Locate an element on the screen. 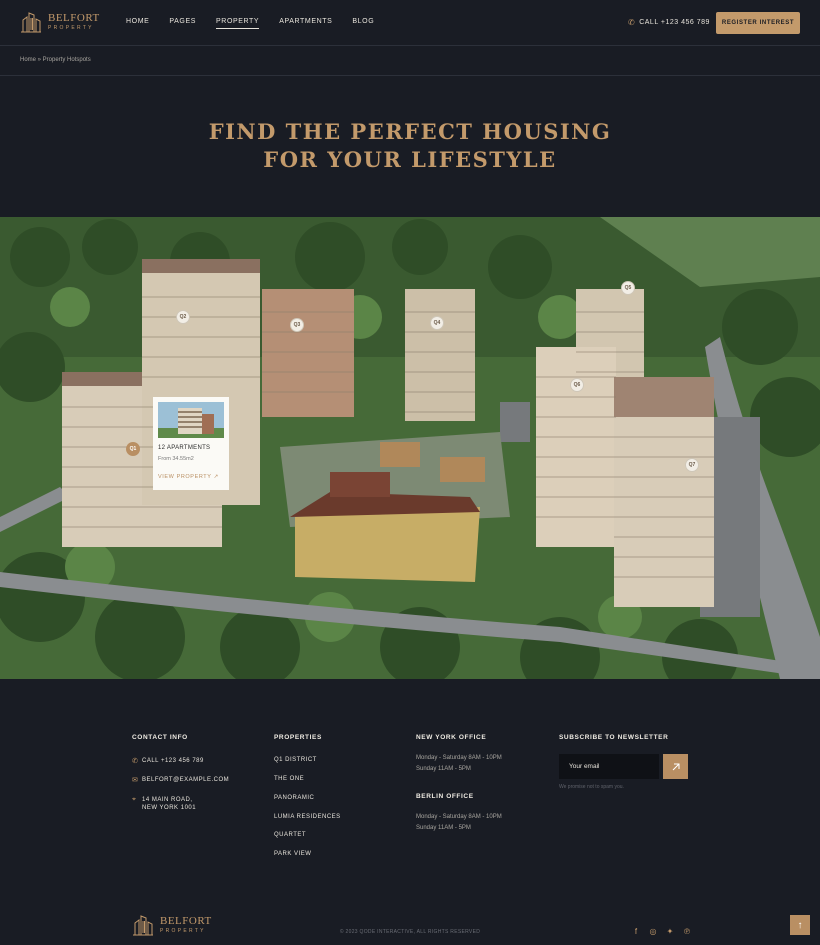 The height and width of the screenshot is (945, 820). address-line-2: NEW YORK 1001 is located at coordinates (169, 808).